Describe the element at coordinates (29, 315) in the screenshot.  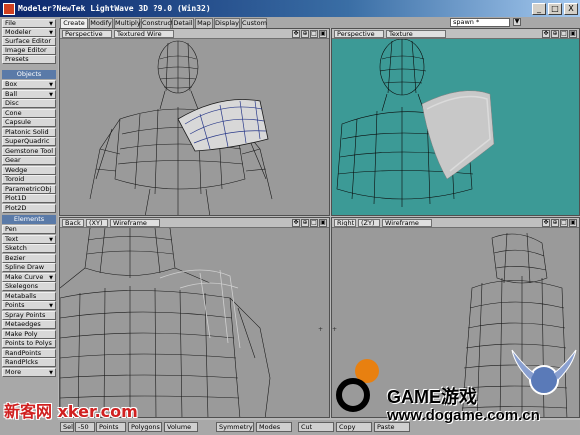
I see `tool-spray-points: Spray Points` at that location.